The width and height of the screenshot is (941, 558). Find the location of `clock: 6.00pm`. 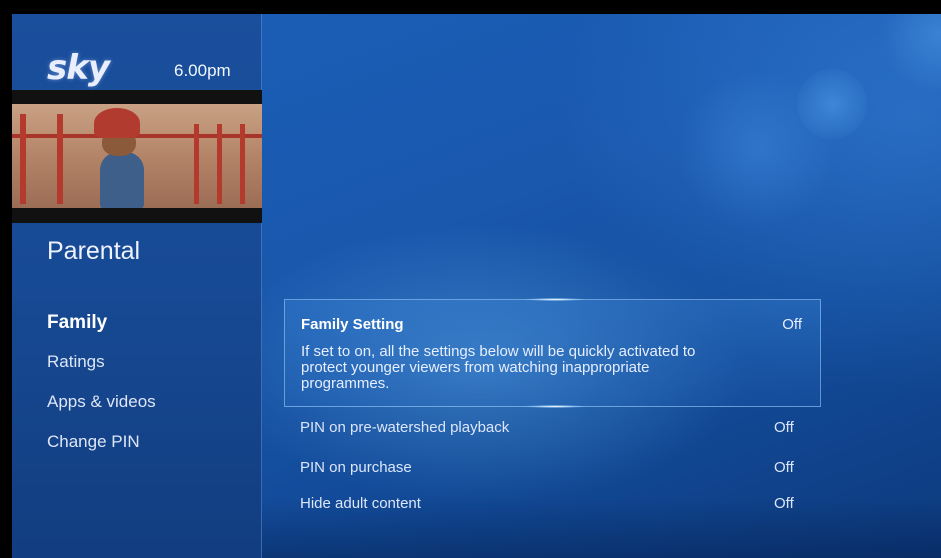

clock: 6.00pm is located at coordinates (202, 70).